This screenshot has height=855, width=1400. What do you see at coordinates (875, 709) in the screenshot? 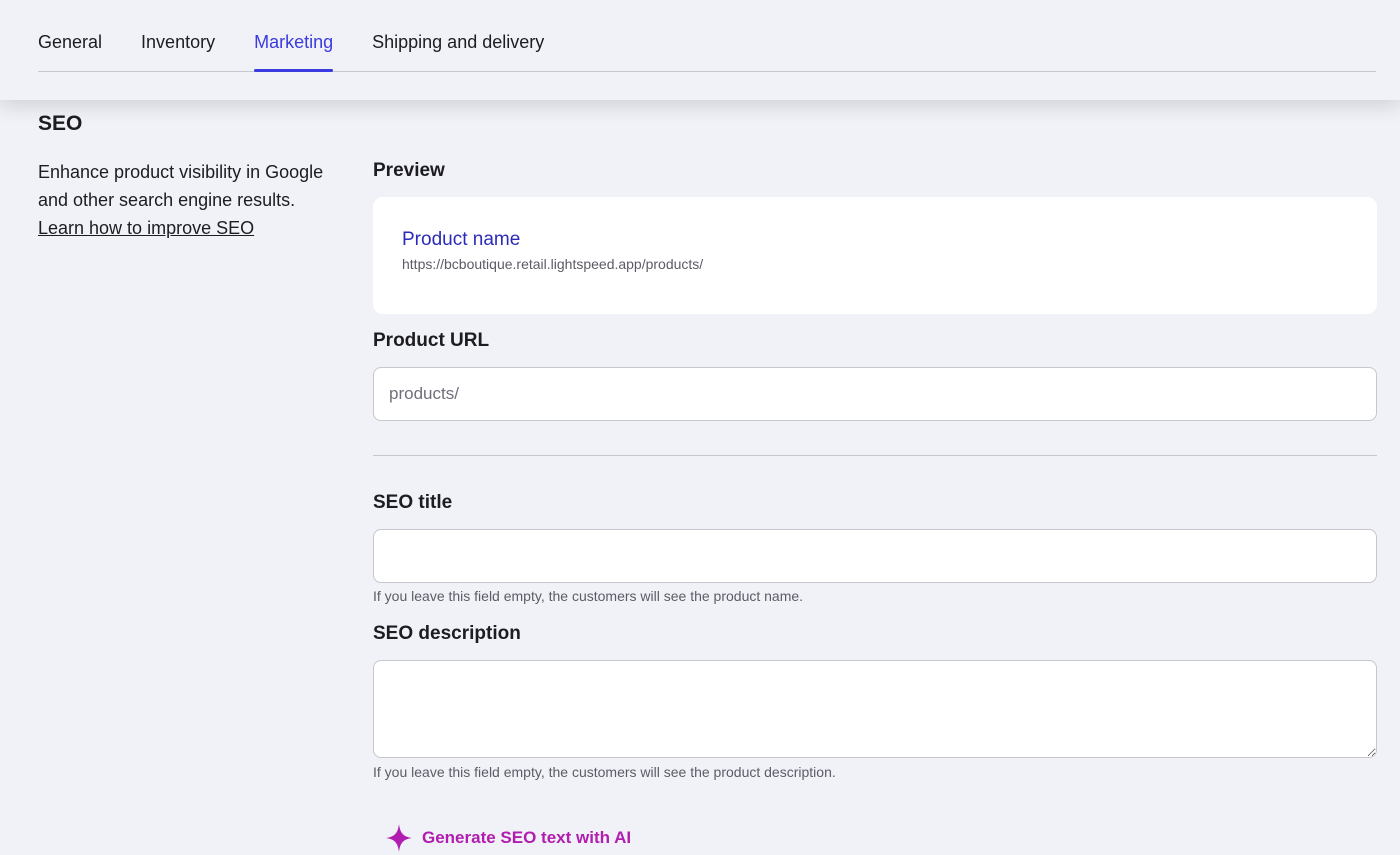
I see `seo-description-textarea` at bounding box center [875, 709].